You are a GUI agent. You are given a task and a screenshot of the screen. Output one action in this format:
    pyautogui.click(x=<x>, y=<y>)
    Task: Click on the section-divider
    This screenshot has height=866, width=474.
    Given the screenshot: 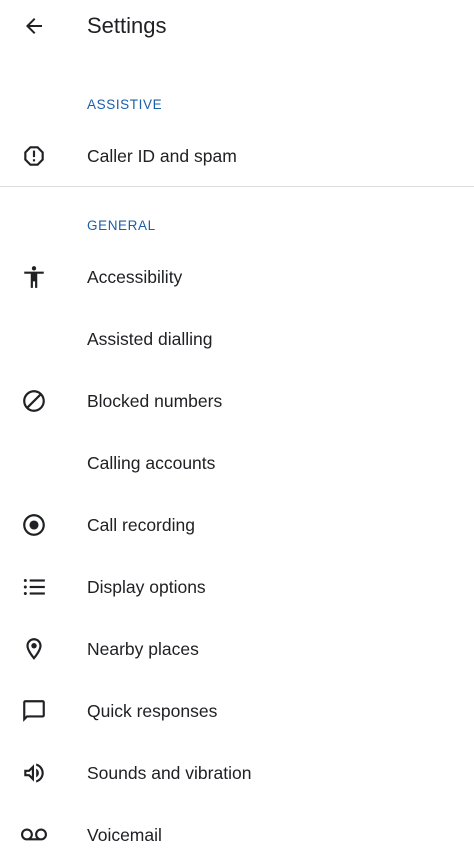 What is the action you would take?
    pyautogui.click(x=237, y=186)
    